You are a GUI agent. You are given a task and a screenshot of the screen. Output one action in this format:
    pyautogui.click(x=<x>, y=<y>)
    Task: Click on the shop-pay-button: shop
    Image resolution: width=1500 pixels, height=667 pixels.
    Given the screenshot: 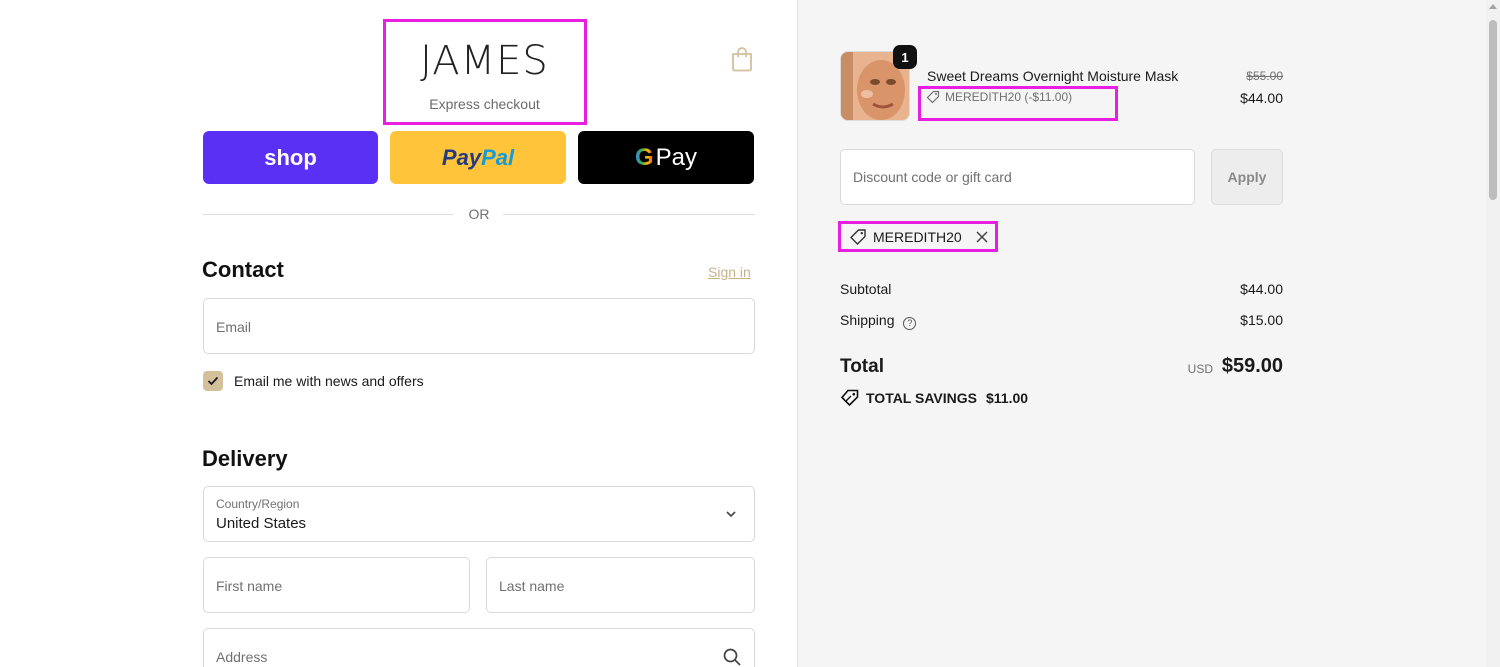 What is the action you would take?
    pyautogui.click(x=290, y=157)
    